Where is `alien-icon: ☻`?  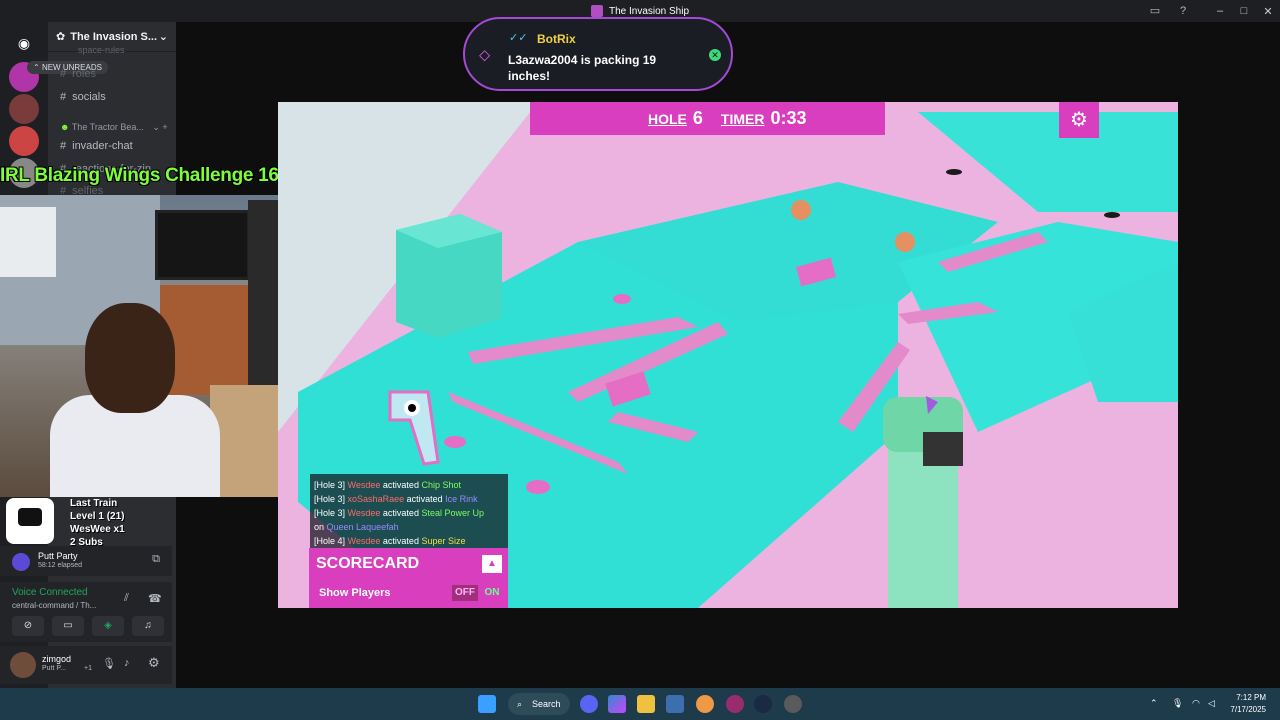 alien-icon: ☻ is located at coordinates (66, 127).